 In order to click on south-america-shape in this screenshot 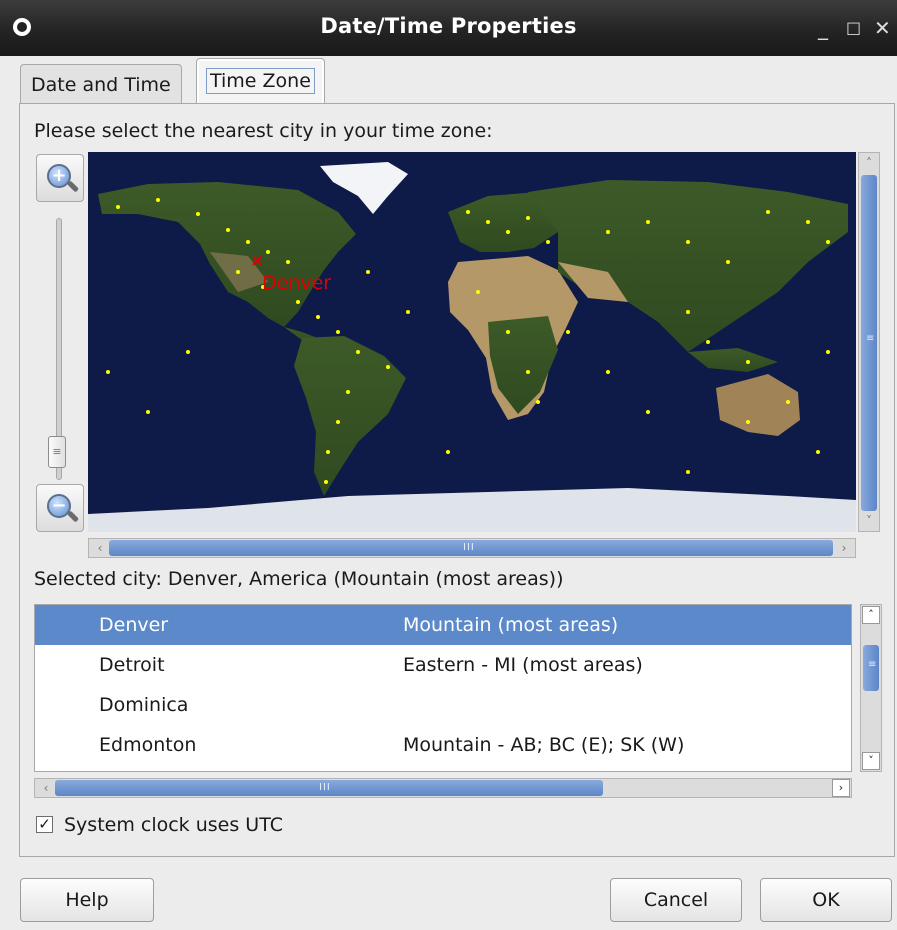, I will do `click(350, 416)`.